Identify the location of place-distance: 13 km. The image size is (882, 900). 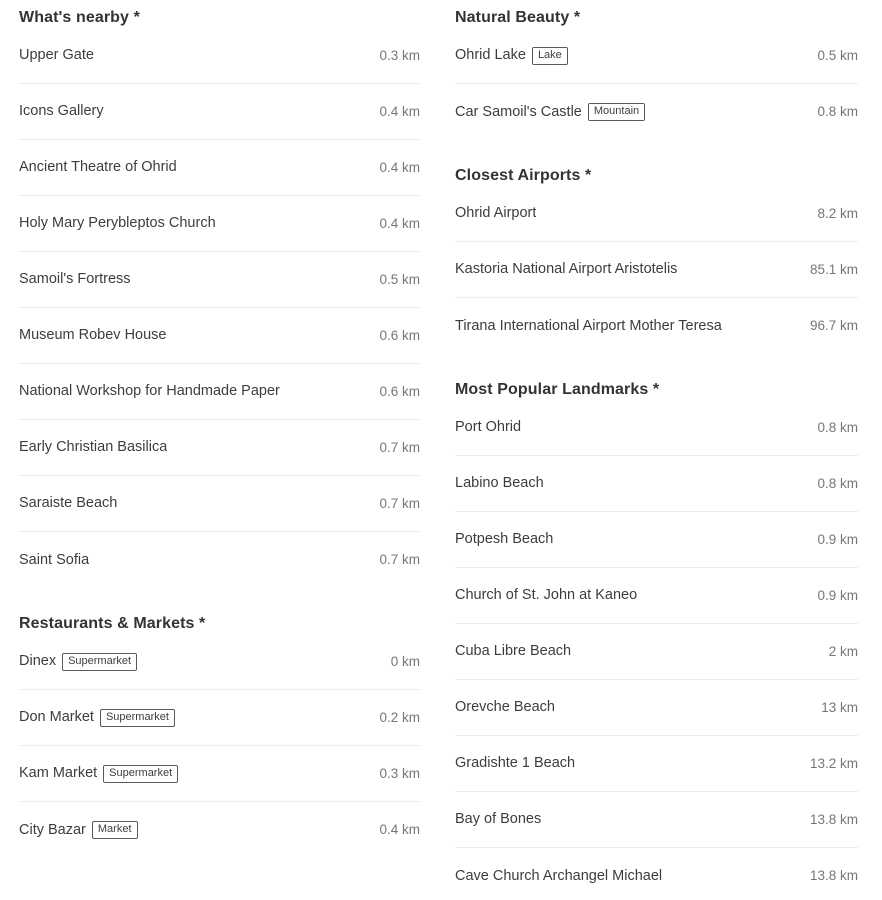
(839, 707).